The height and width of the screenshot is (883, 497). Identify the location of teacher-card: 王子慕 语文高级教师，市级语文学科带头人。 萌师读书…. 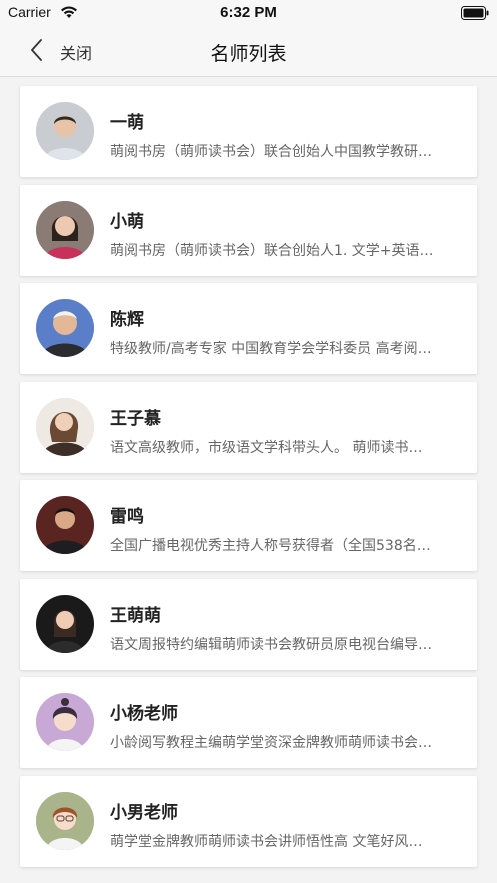
(248, 427).